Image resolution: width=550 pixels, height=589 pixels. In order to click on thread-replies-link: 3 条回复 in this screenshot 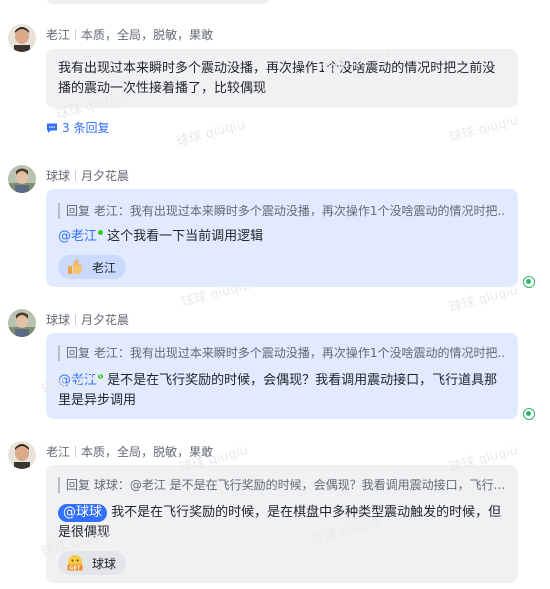, I will do `click(77, 127)`.